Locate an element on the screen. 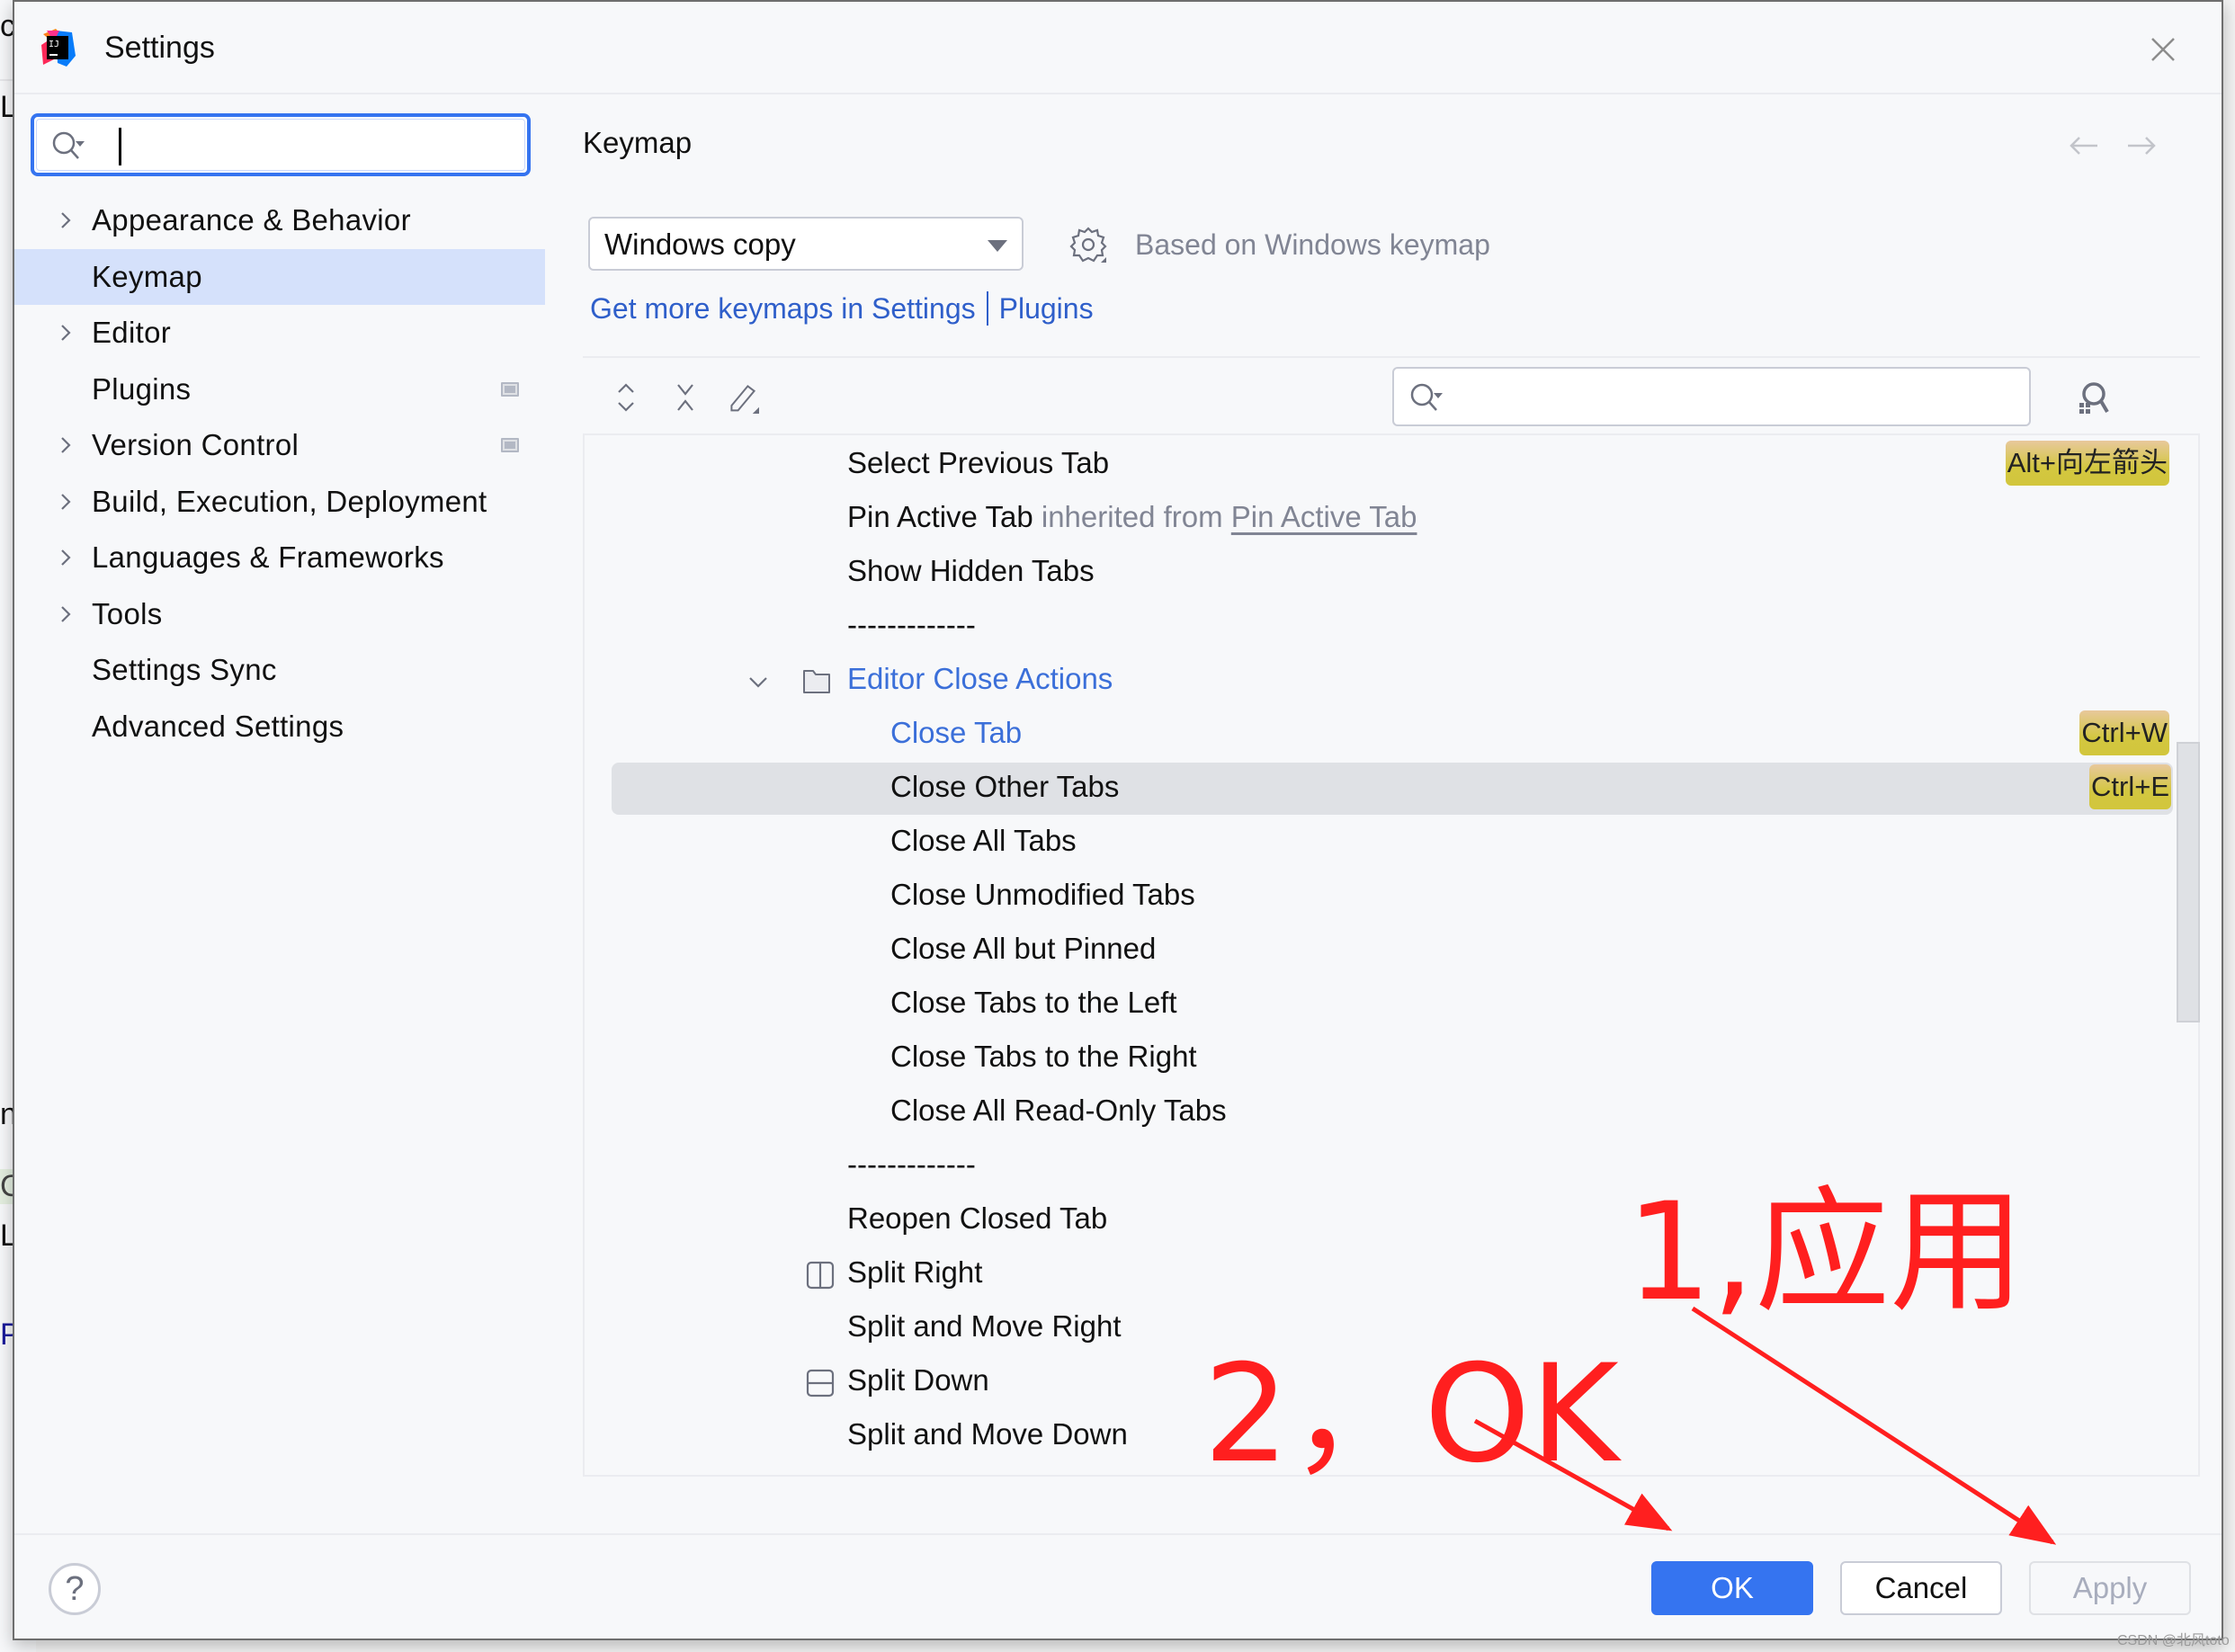 This screenshot has height=1652, width=2235. tree-row: Close Tabs to the Left is located at coordinates (1378, 1004).